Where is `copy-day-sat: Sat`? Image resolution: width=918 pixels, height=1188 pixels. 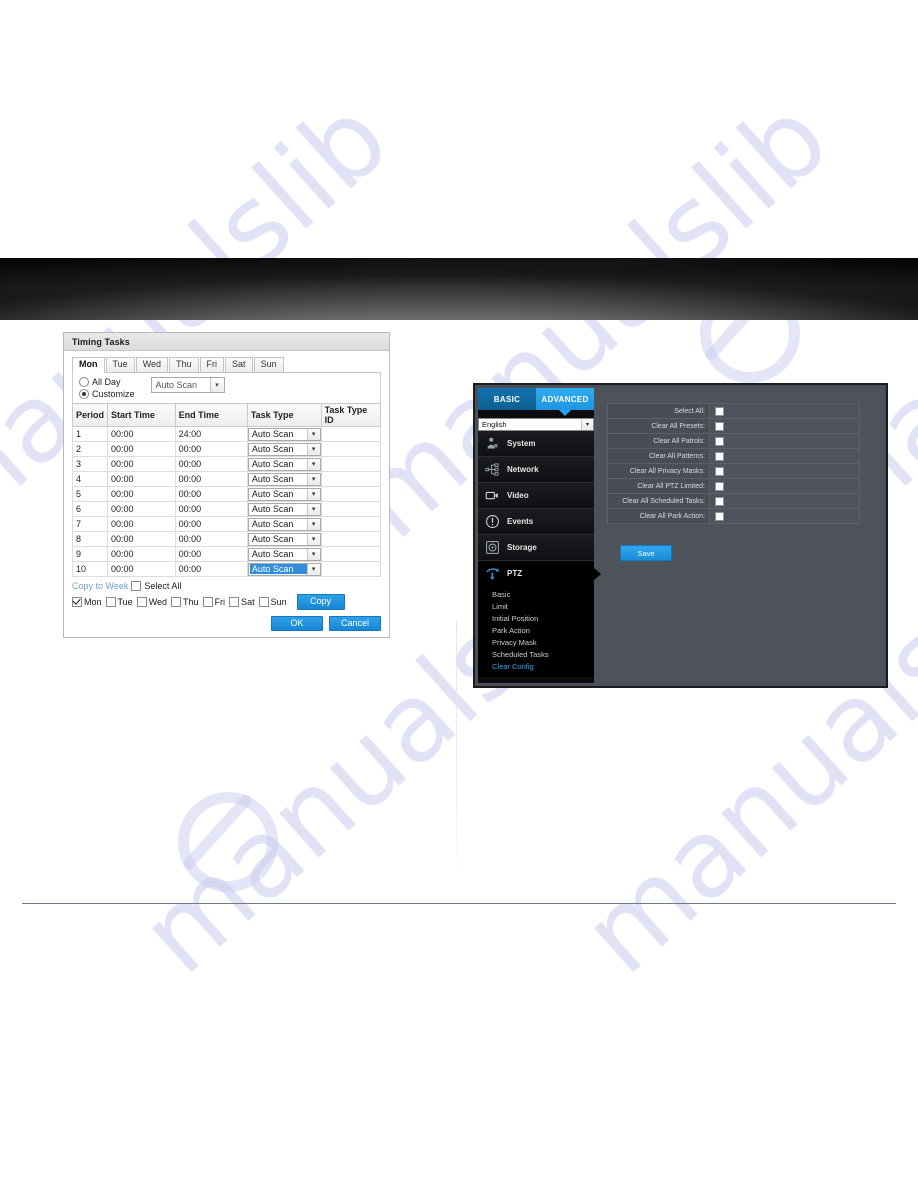 copy-day-sat: Sat is located at coordinates (242, 602).